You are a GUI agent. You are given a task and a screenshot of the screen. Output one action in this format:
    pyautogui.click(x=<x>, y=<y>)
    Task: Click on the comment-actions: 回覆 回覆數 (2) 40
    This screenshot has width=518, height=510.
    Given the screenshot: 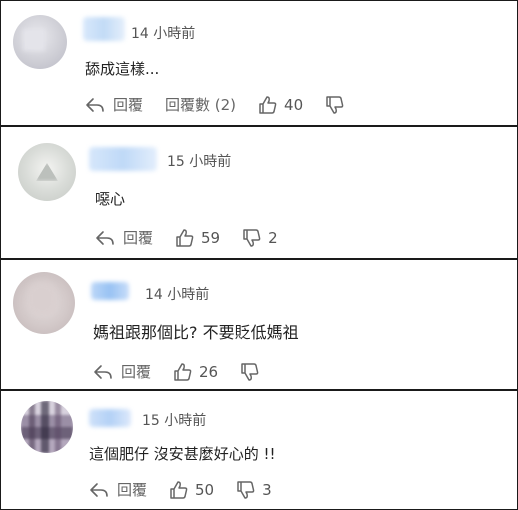 What is the action you would take?
    pyautogui.click(x=229, y=104)
    